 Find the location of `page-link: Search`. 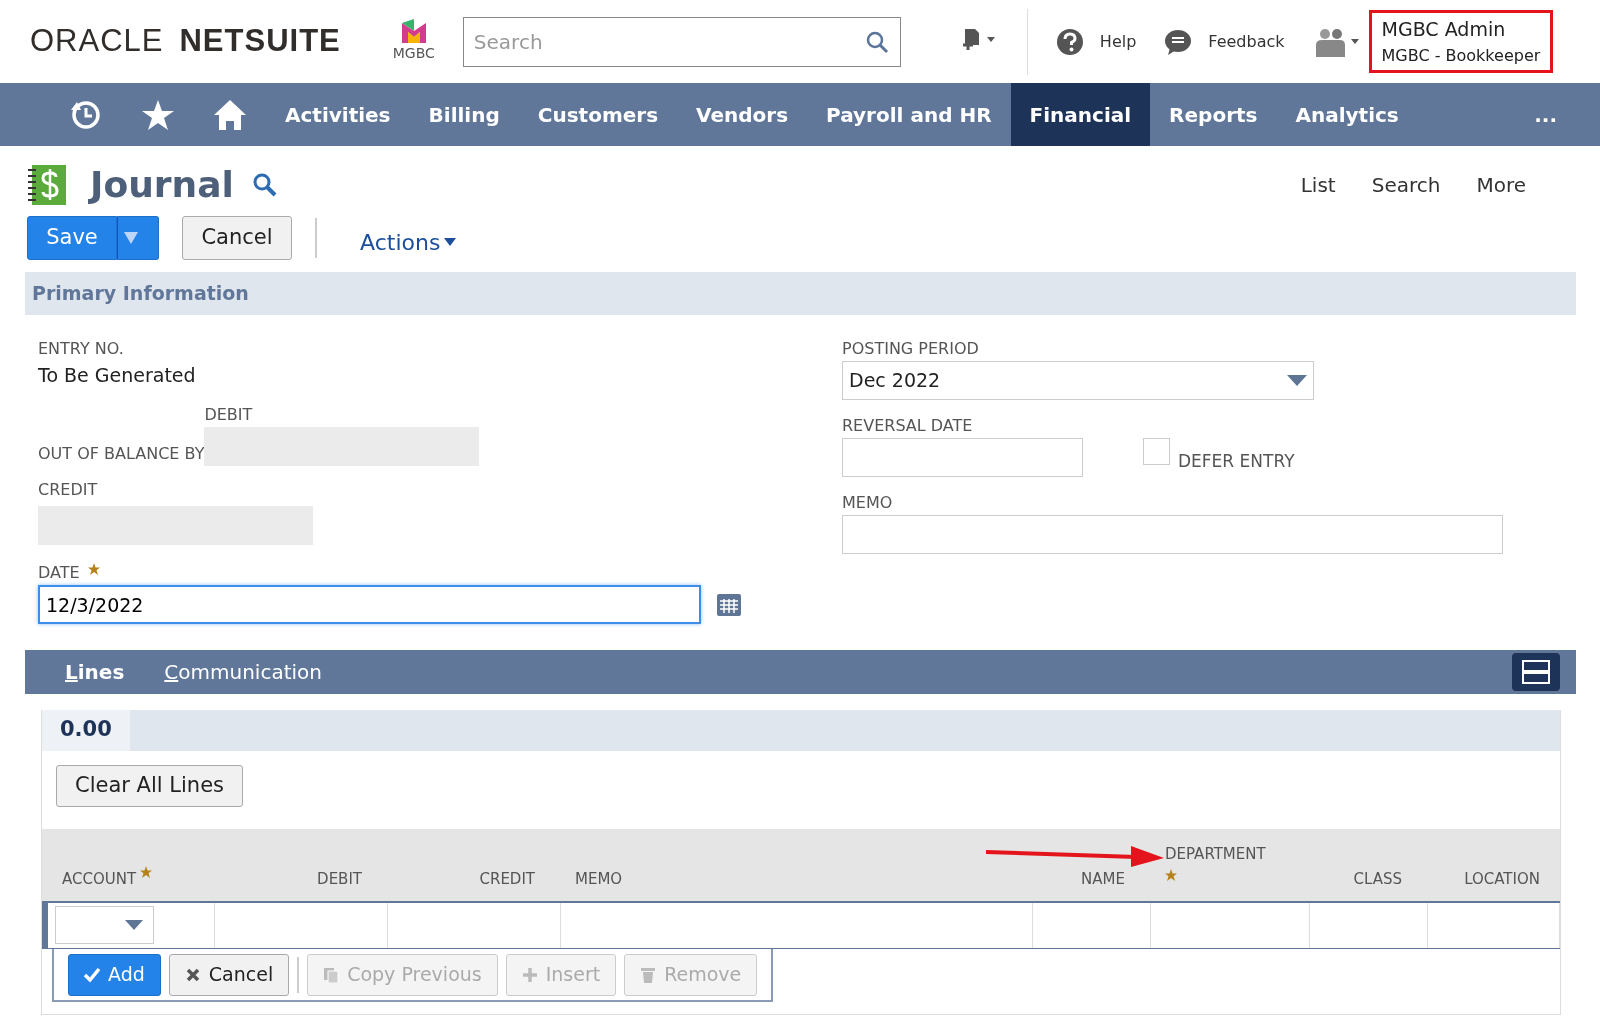

page-link: Search is located at coordinates (1406, 185).